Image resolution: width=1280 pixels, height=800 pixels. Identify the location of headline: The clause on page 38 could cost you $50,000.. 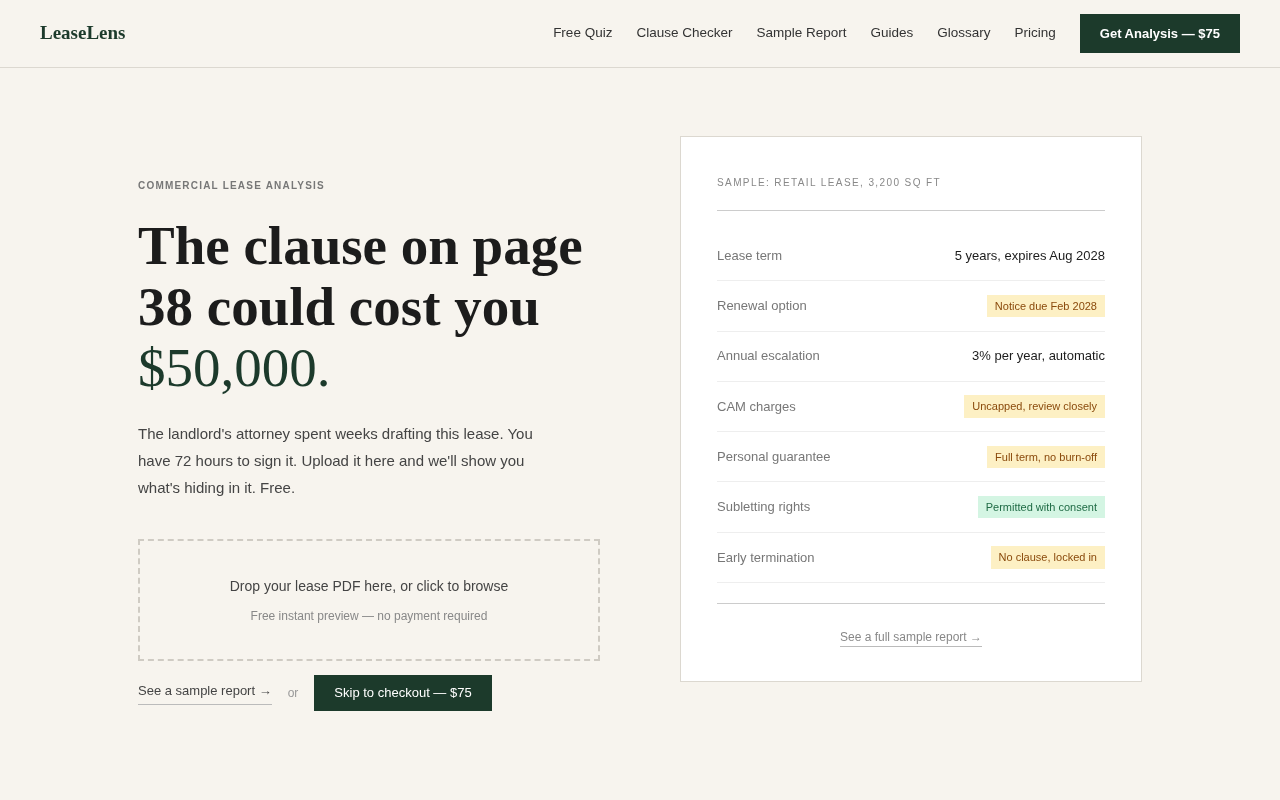
(361, 306).